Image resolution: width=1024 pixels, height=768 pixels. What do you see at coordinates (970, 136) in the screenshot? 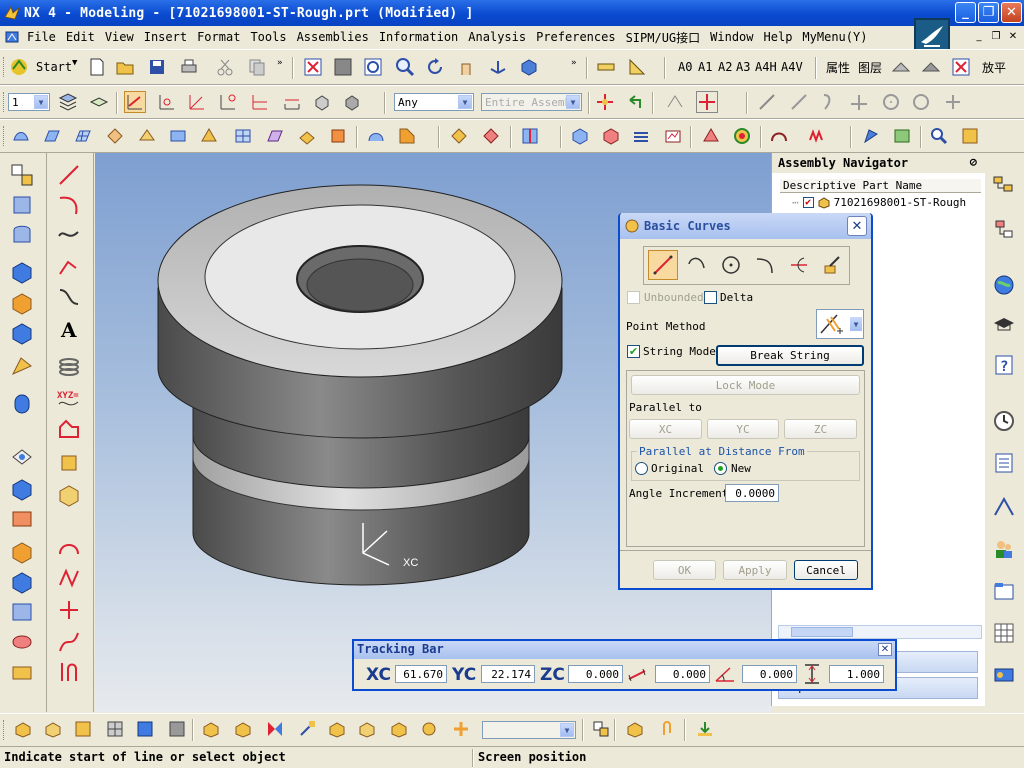
I see `properties-icon` at bounding box center [970, 136].